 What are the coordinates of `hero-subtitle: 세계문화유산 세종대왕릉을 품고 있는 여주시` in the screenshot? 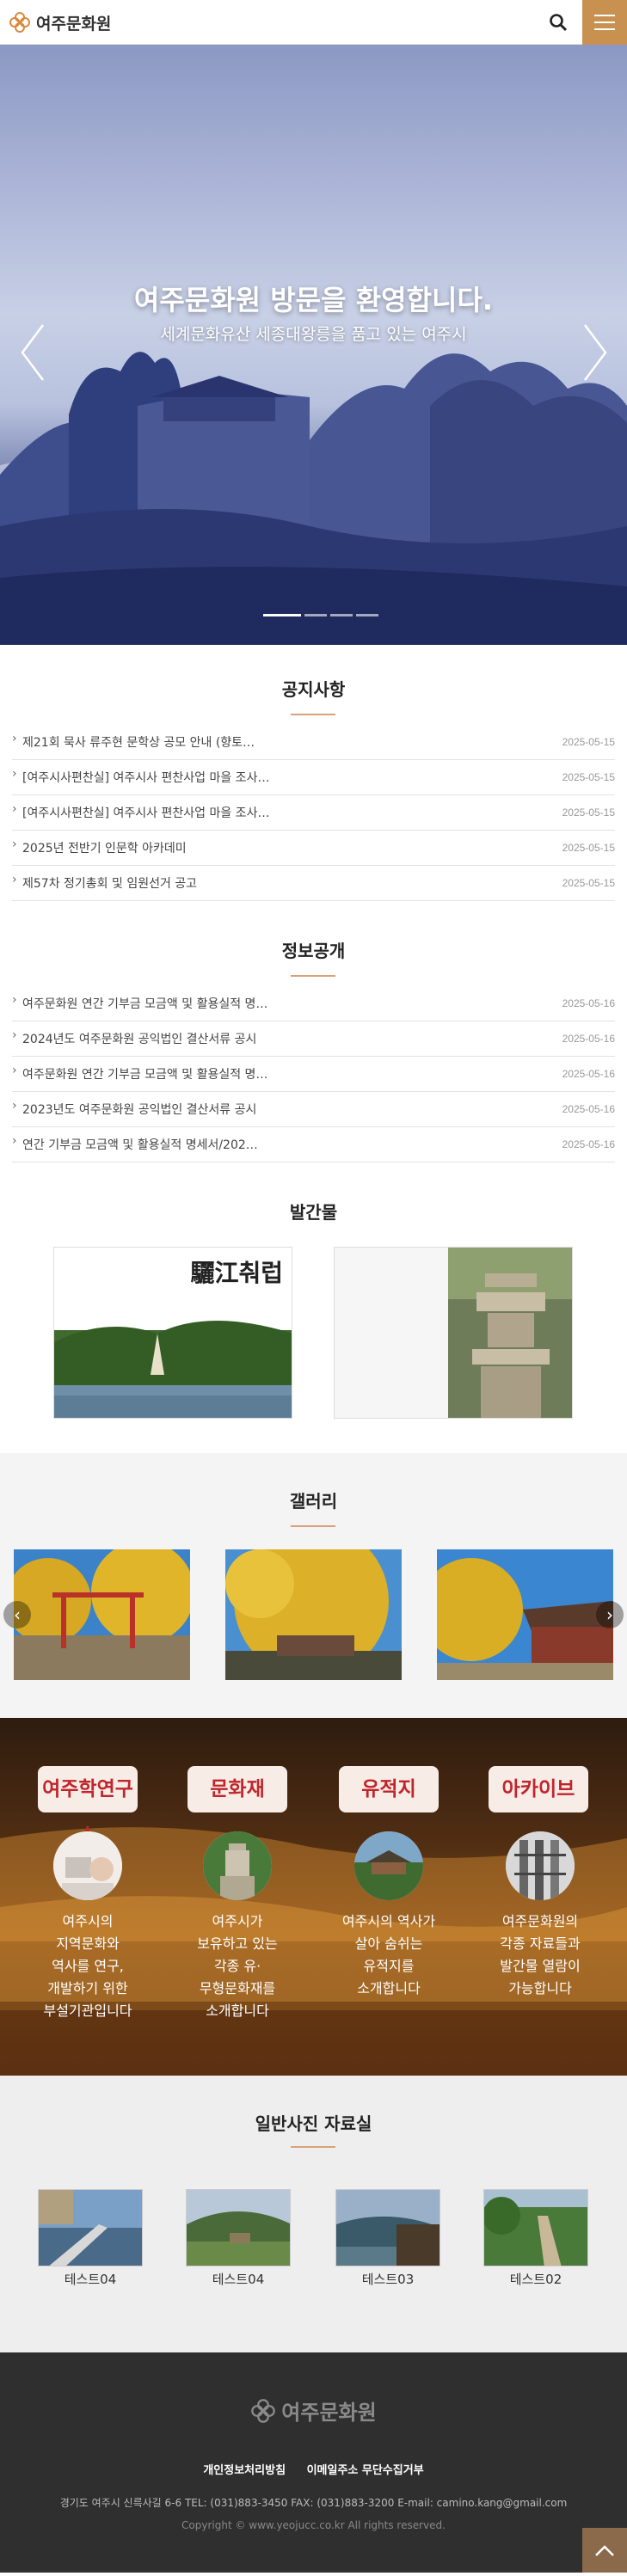 It's located at (313, 334).